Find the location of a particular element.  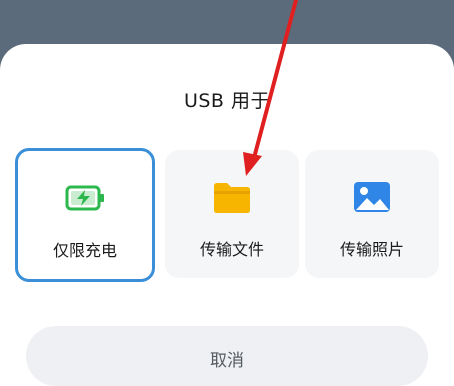

folder-icon is located at coordinates (232, 198).